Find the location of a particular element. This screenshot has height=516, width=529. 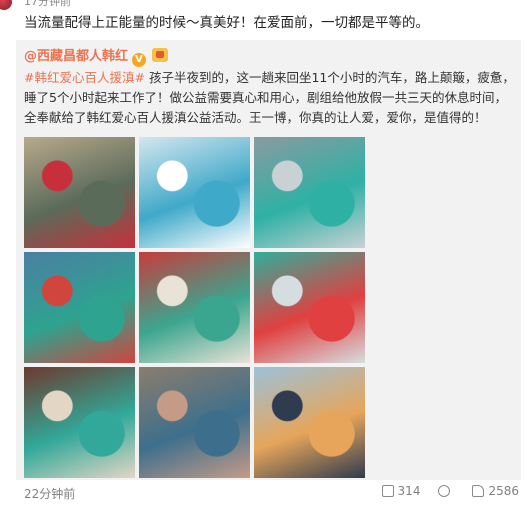

photo-3-crowd is located at coordinates (309, 192).